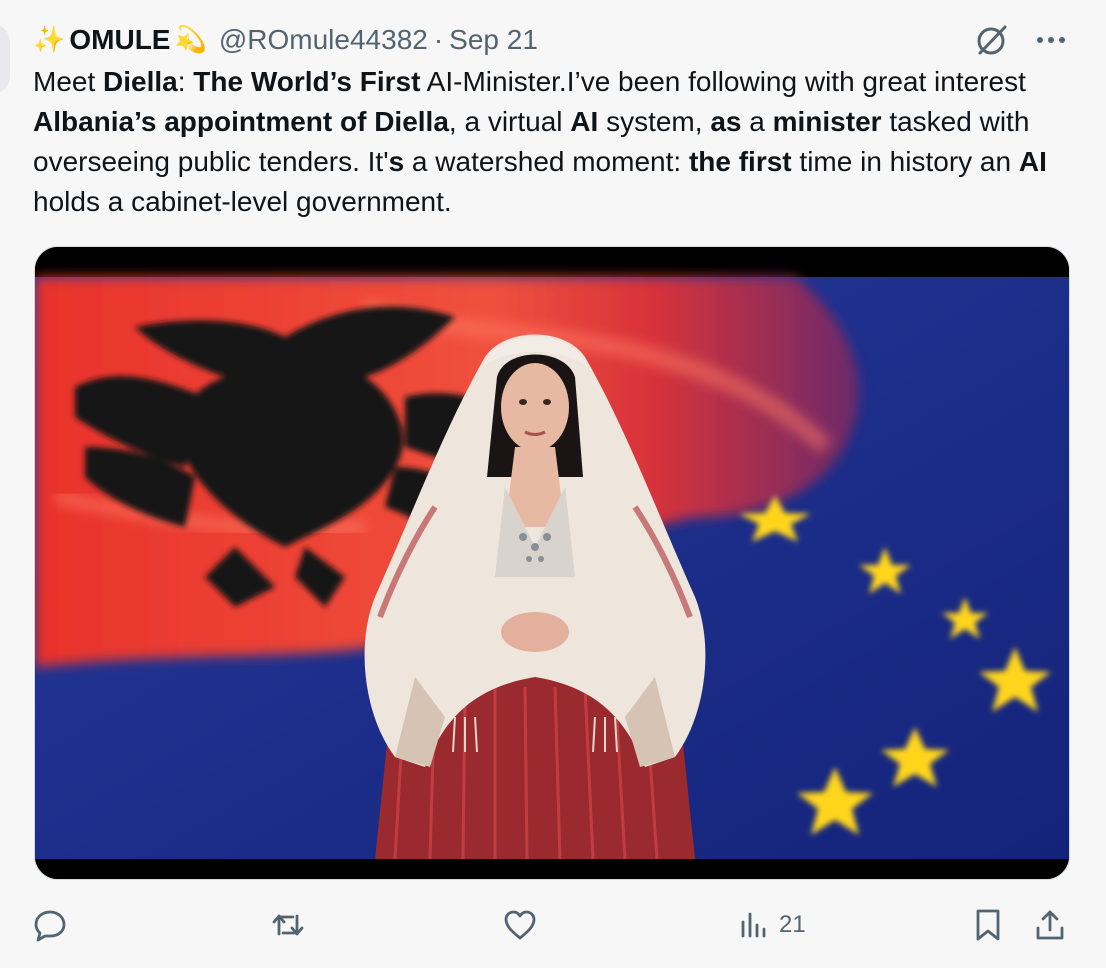 The image size is (1106, 968). What do you see at coordinates (549, 40) in the screenshot?
I see `tweet-header: ✨ OMULE 💫 @ROmule44382 · Sep 21` at bounding box center [549, 40].